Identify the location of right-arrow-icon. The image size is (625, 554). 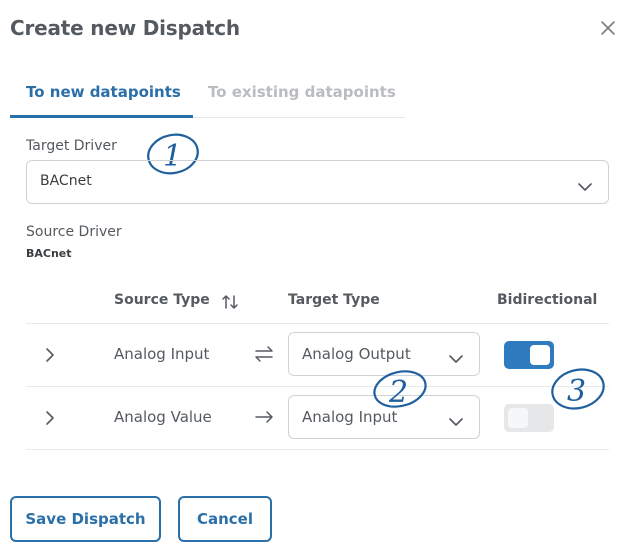
(264, 417).